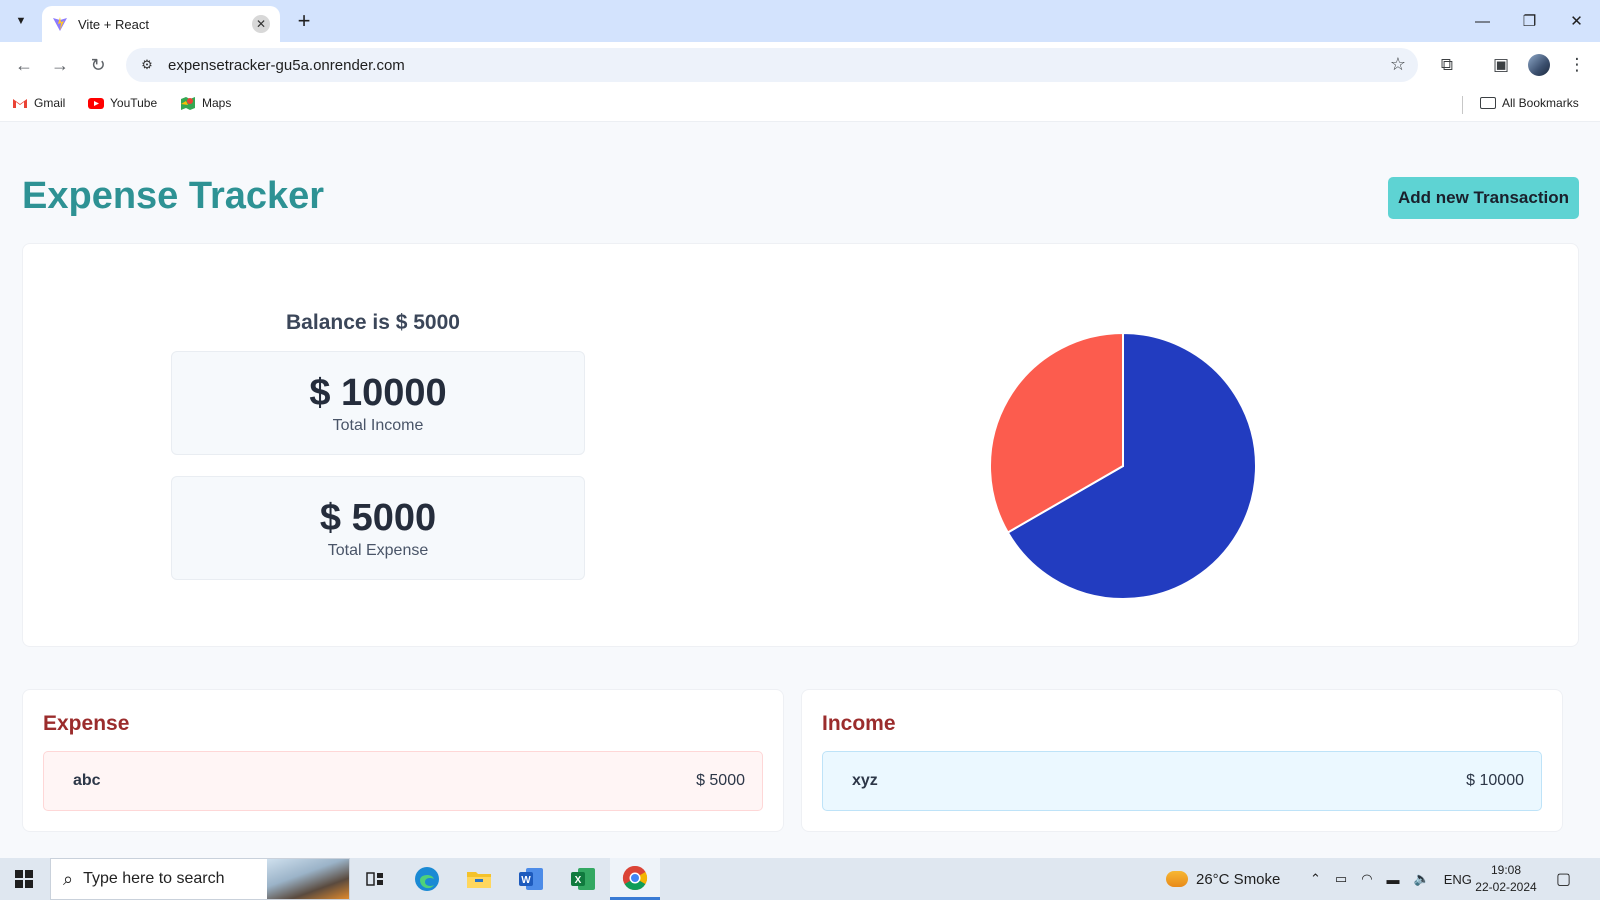 This screenshot has height=900, width=1600. I want to click on battery-icon: ▬, so click(1393, 879).